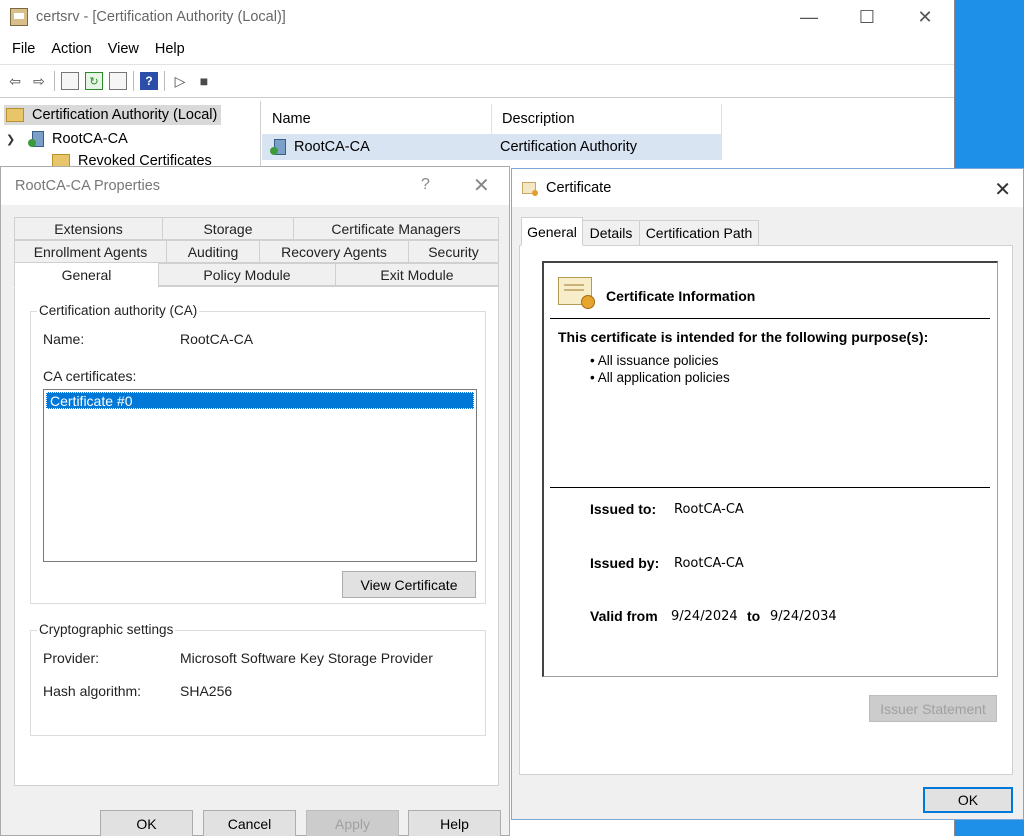  Describe the element at coordinates (90, 376) in the screenshot. I see `ca-certificates-label: CA certificates:` at that location.